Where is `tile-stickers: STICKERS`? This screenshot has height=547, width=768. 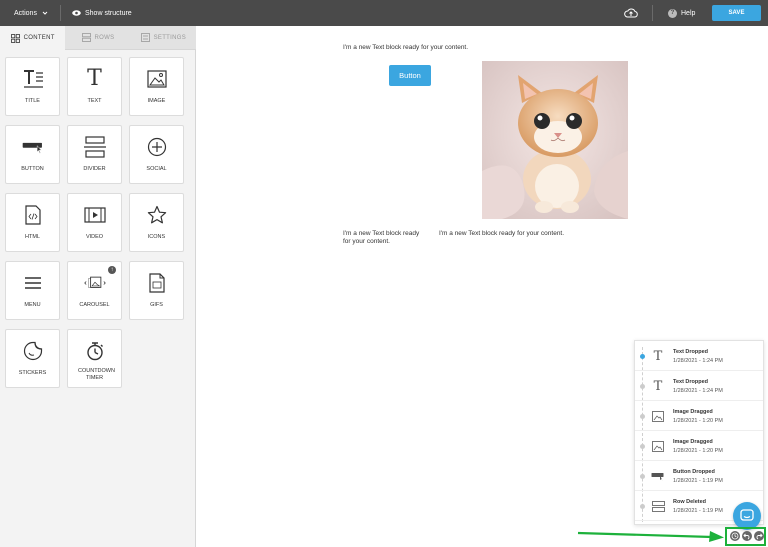 tile-stickers: STICKERS is located at coordinates (32, 358).